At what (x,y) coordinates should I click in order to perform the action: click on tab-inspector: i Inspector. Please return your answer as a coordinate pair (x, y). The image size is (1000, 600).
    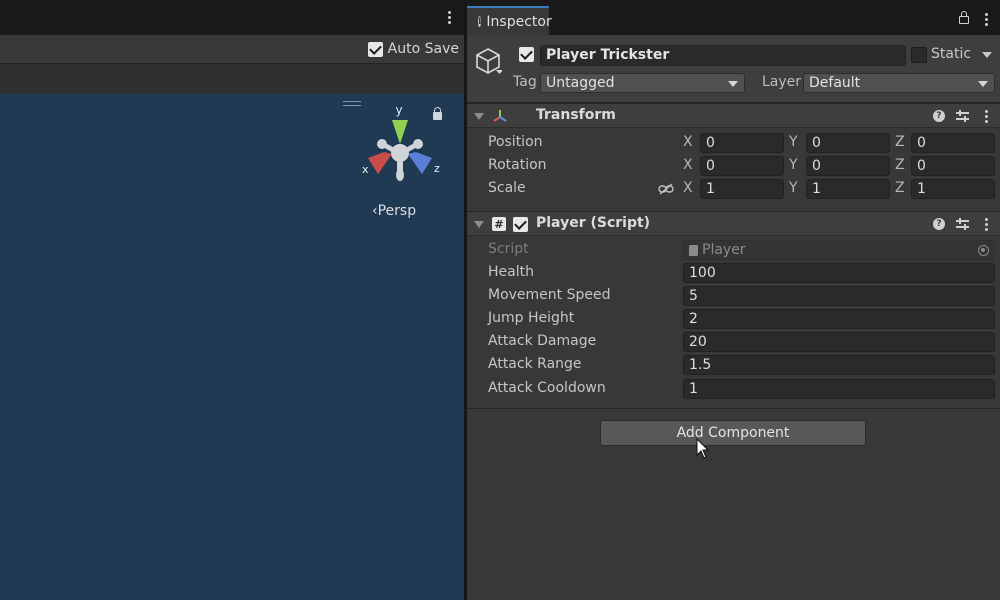
    Looking at the image, I should click on (509, 20).